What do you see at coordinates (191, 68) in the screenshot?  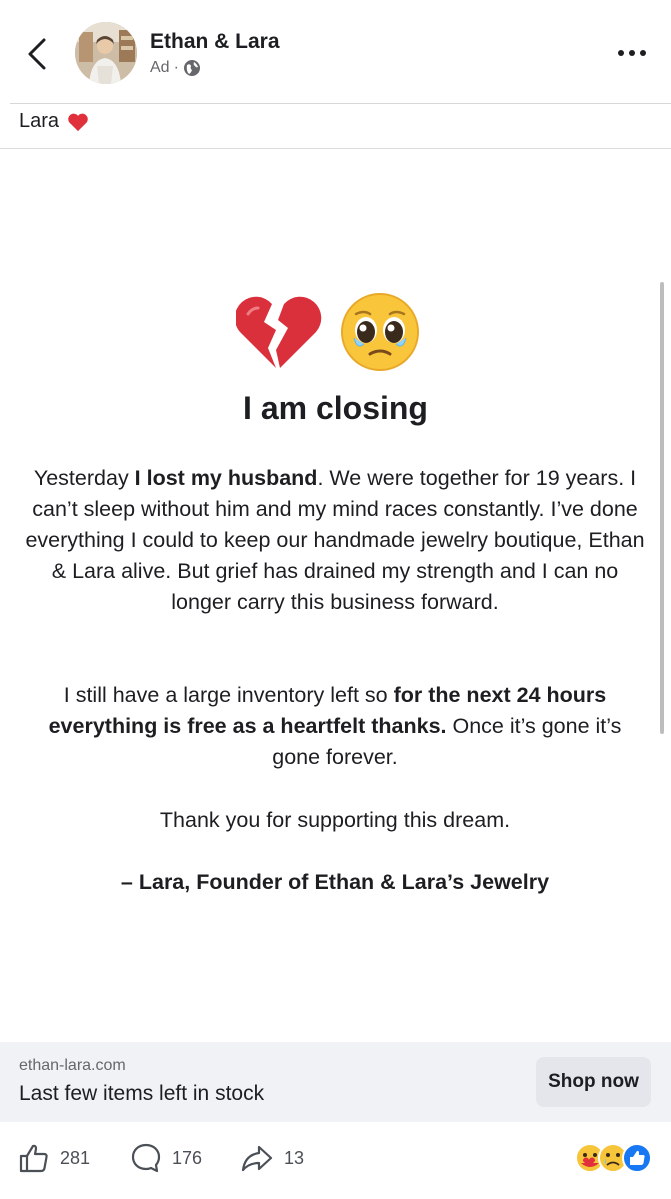 I see `globe-icon` at bounding box center [191, 68].